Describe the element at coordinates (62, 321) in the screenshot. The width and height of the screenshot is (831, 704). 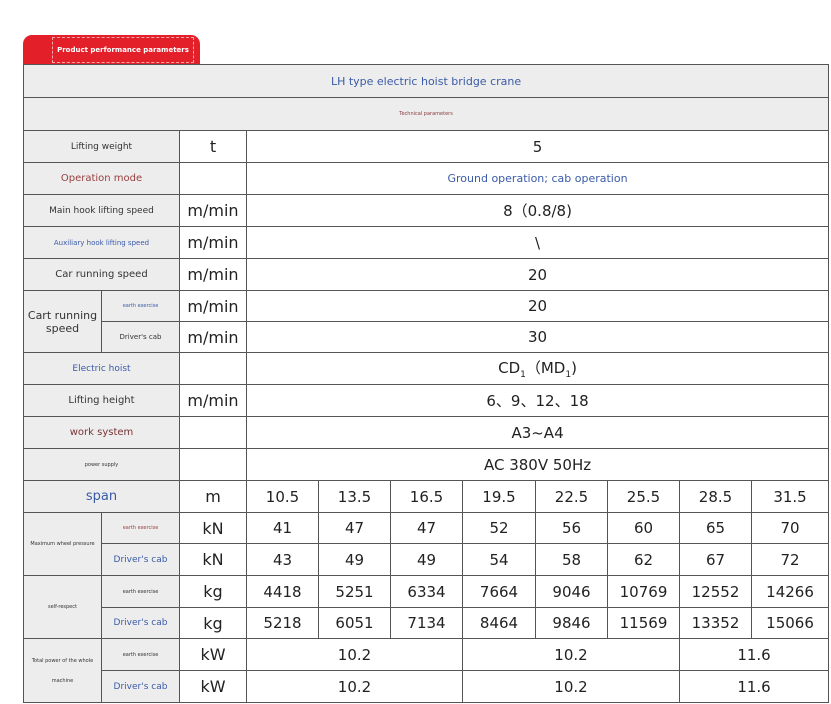
I see `row-label-cart-speed: Cart running speed` at that location.